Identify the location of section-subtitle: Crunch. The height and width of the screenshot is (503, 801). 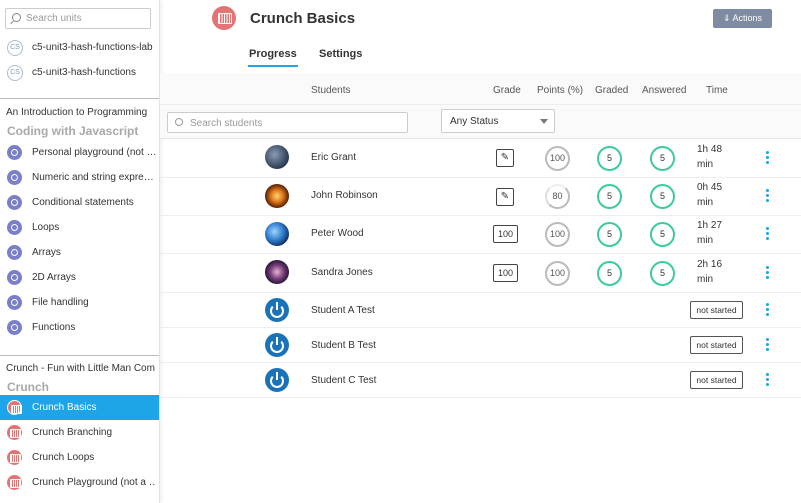
(28, 387).